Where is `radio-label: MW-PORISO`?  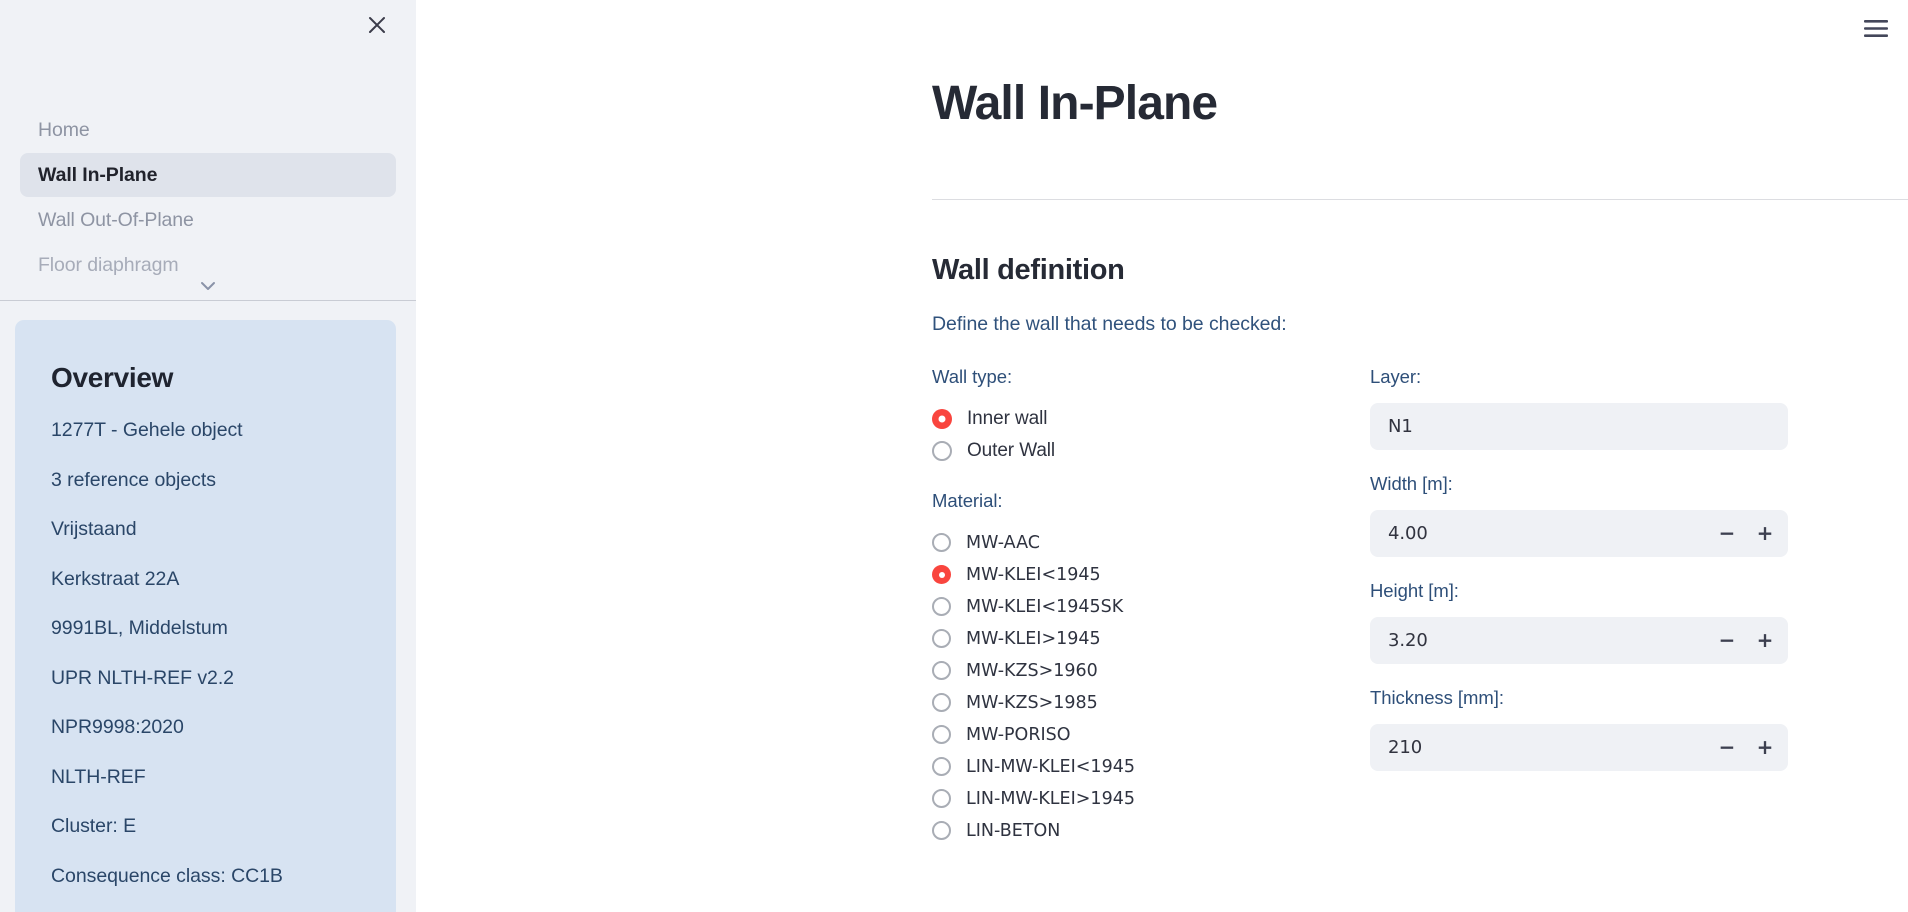 radio-label: MW-PORISO is located at coordinates (1018, 734).